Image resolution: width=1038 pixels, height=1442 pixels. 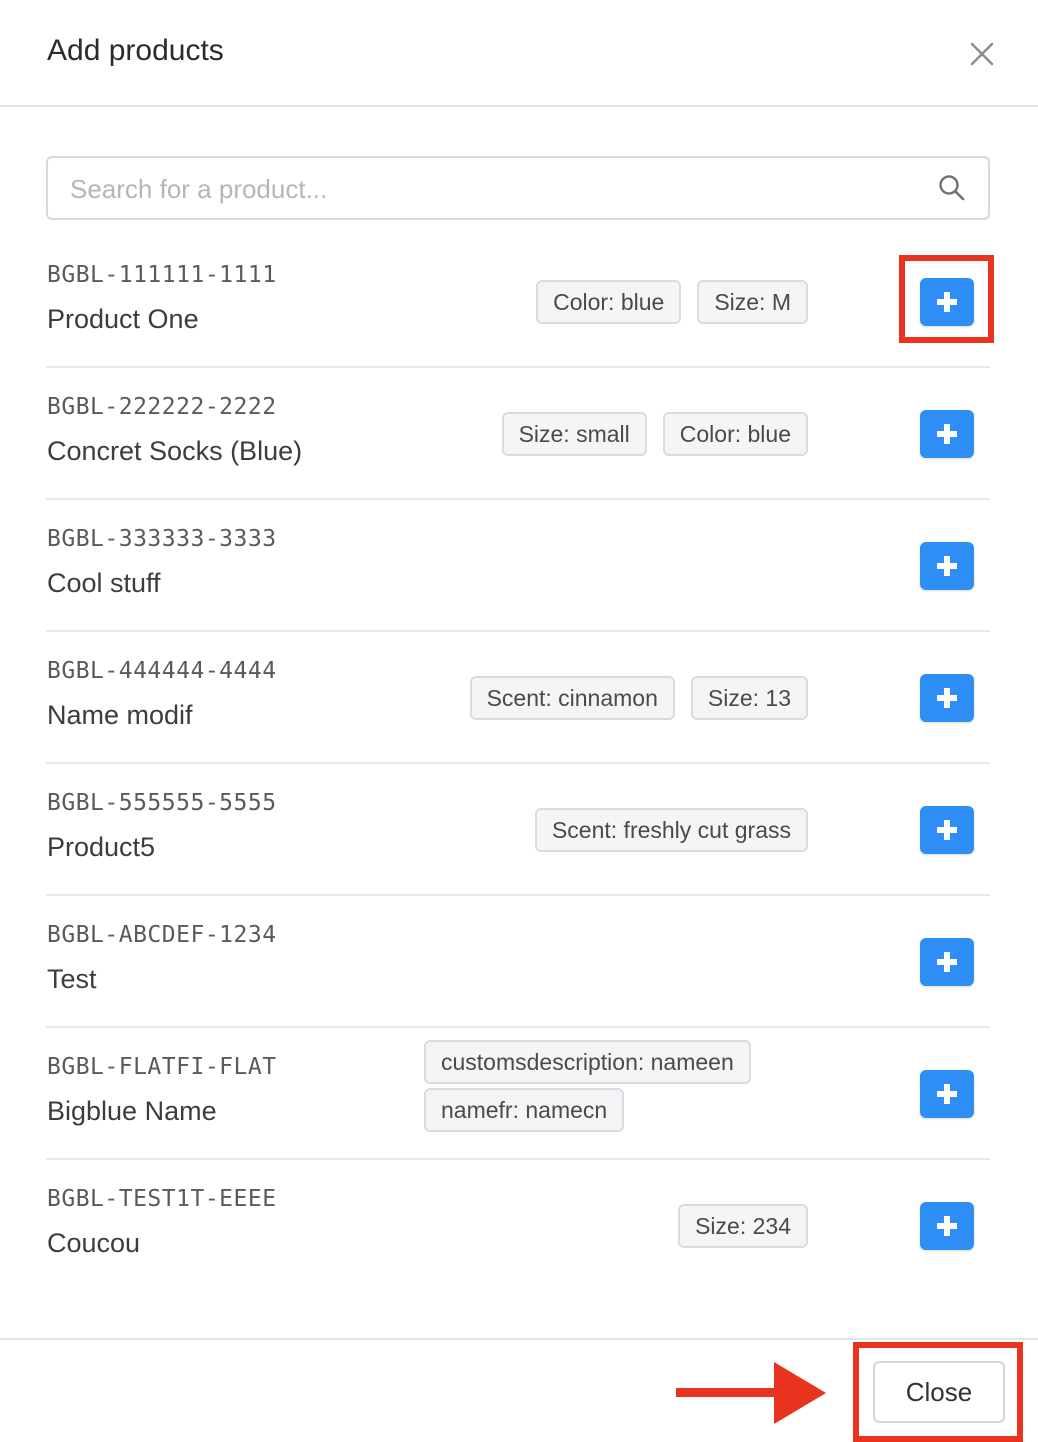 I want to click on modal-title: Add products, so click(x=135, y=50).